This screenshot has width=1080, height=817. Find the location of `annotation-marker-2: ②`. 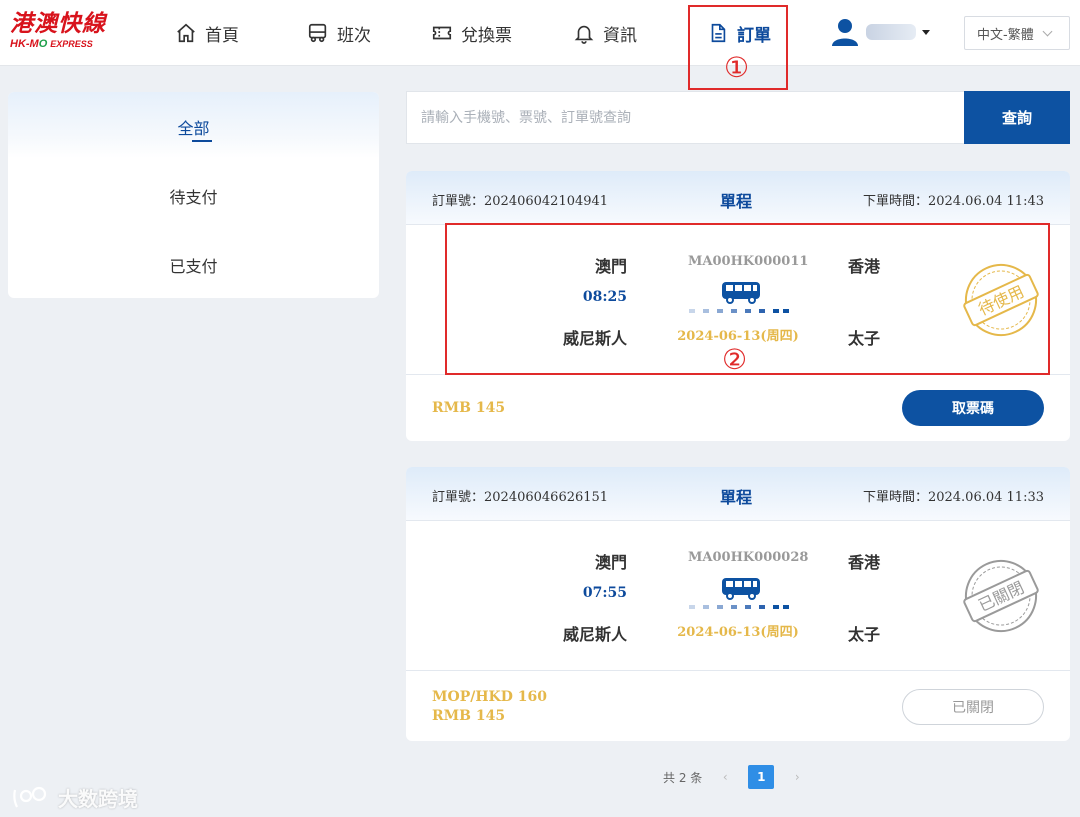

annotation-marker-2: ② is located at coordinates (735, 359).